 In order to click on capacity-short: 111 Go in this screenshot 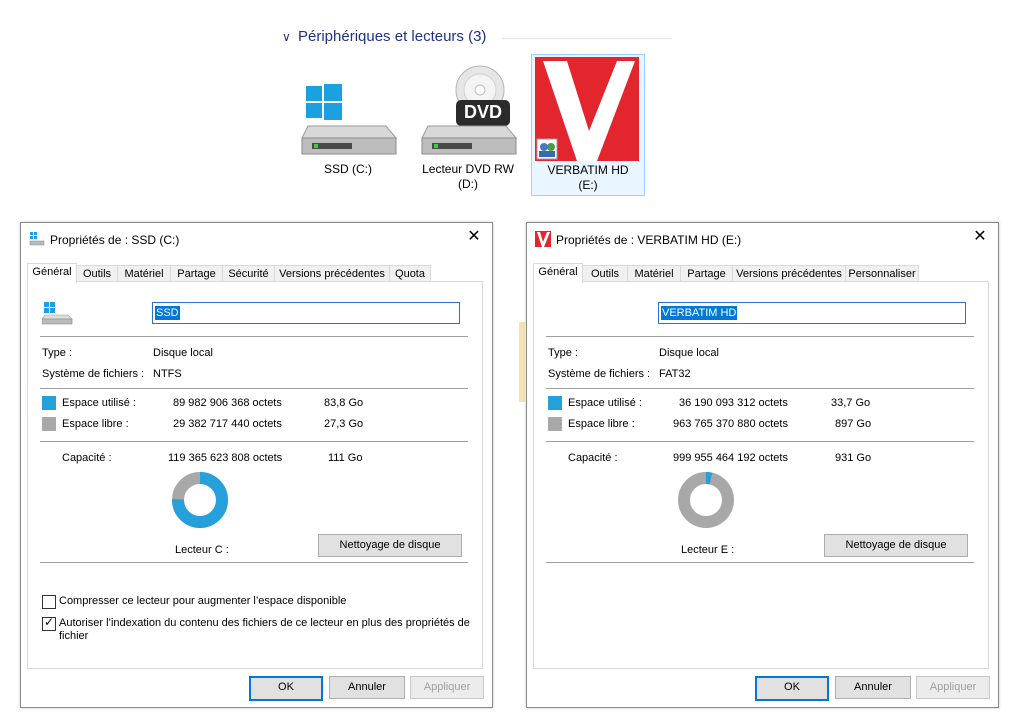, I will do `click(345, 458)`.